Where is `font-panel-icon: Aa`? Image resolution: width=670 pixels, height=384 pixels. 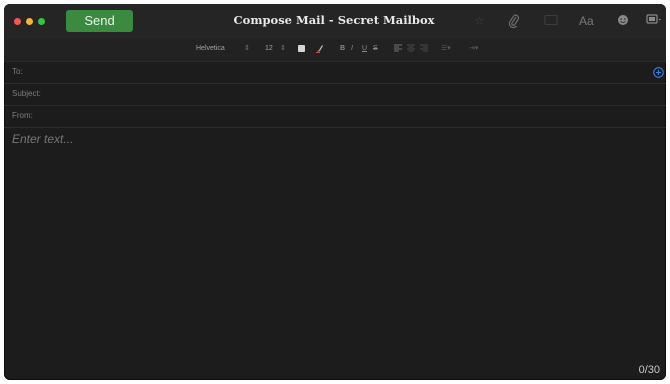
font-panel-icon: Aa is located at coordinates (586, 21).